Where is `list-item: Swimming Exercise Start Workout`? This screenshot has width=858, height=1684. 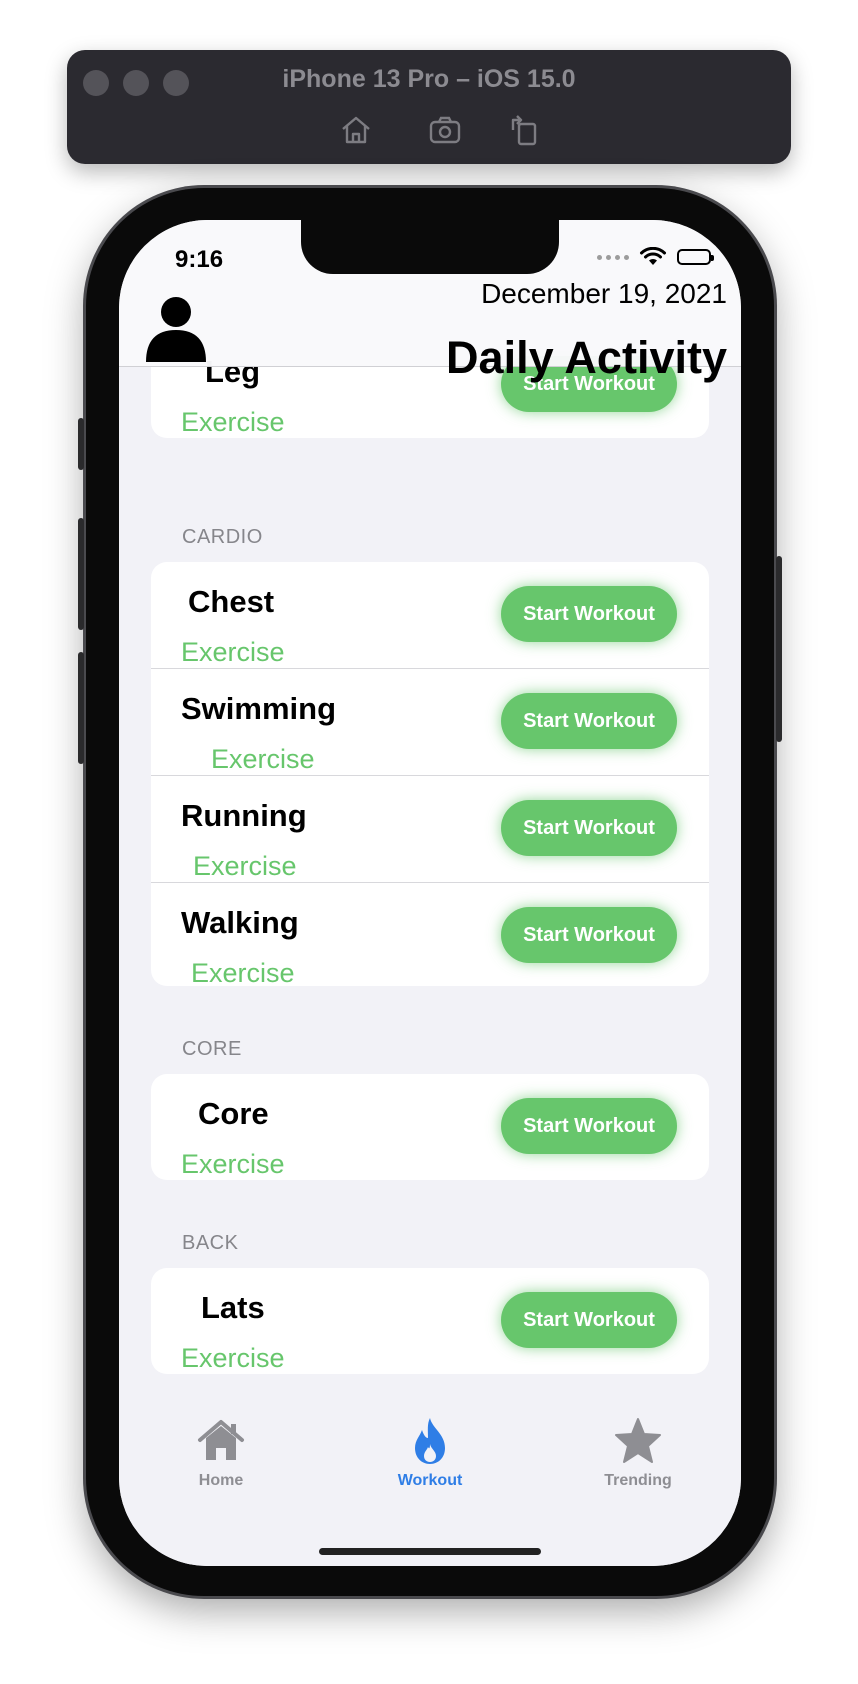 list-item: Swimming Exercise Start Workout is located at coordinates (430, 722).